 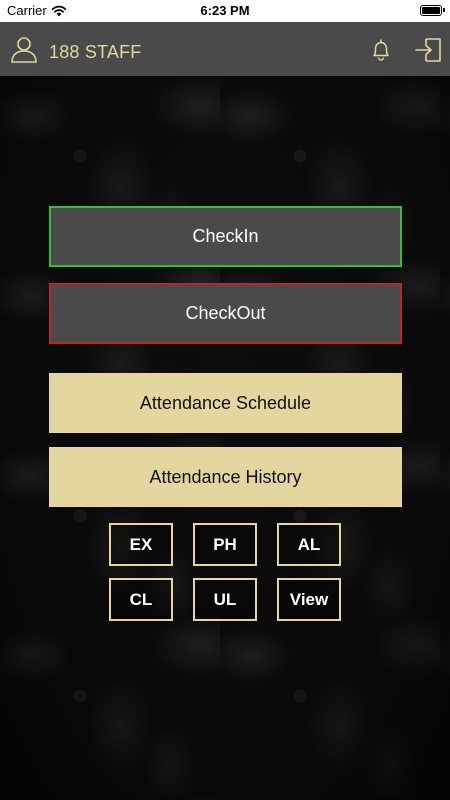 What do you see at coordinates (428, 50) in the screenshot?
I see `logout-icon` at bounding box center [428, 50].